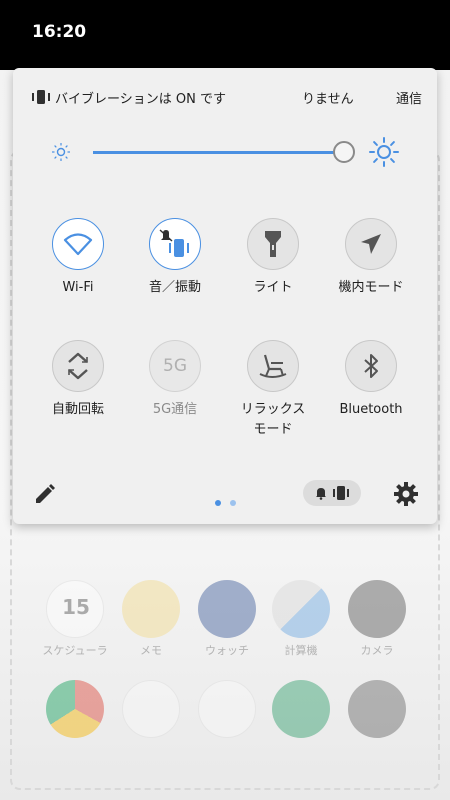 This screenshot has height=800, width=450. Describe the element at coordinates (273, 419) in the screenshot. I see `tile-label: リラックス モード` at that location.